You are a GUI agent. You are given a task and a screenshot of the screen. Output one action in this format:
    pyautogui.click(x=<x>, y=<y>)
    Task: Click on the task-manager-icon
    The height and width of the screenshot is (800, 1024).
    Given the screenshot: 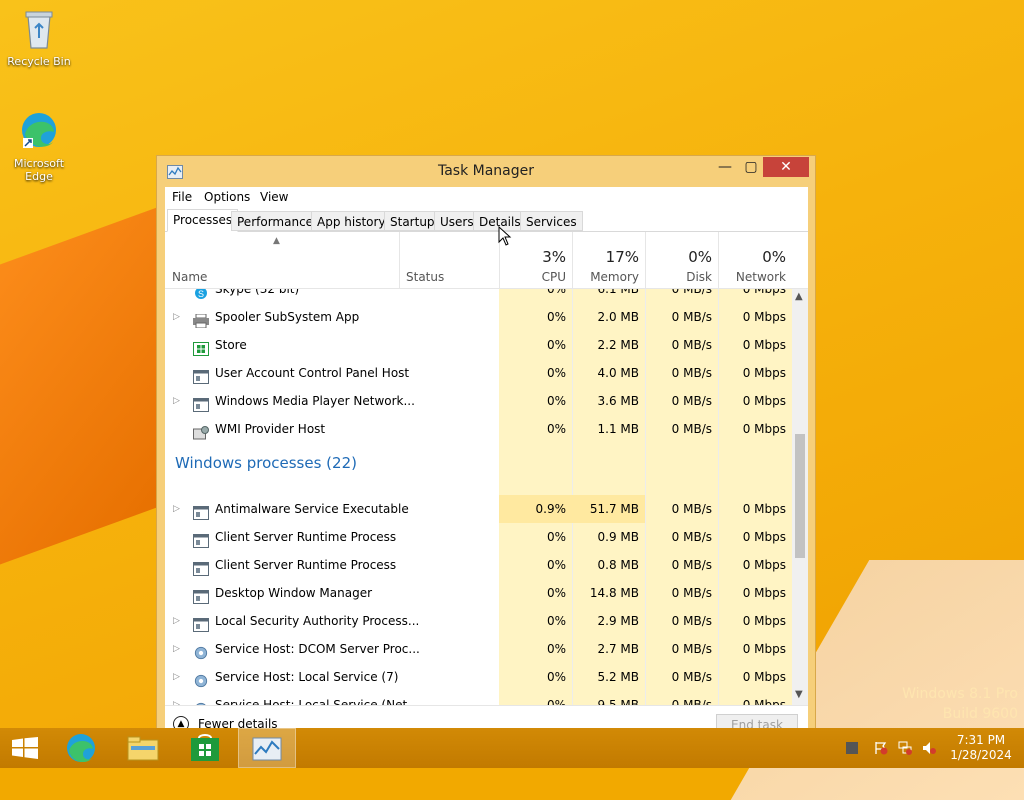 What is the action you would take?
    pyautogui.click(x=267, y=749)
    